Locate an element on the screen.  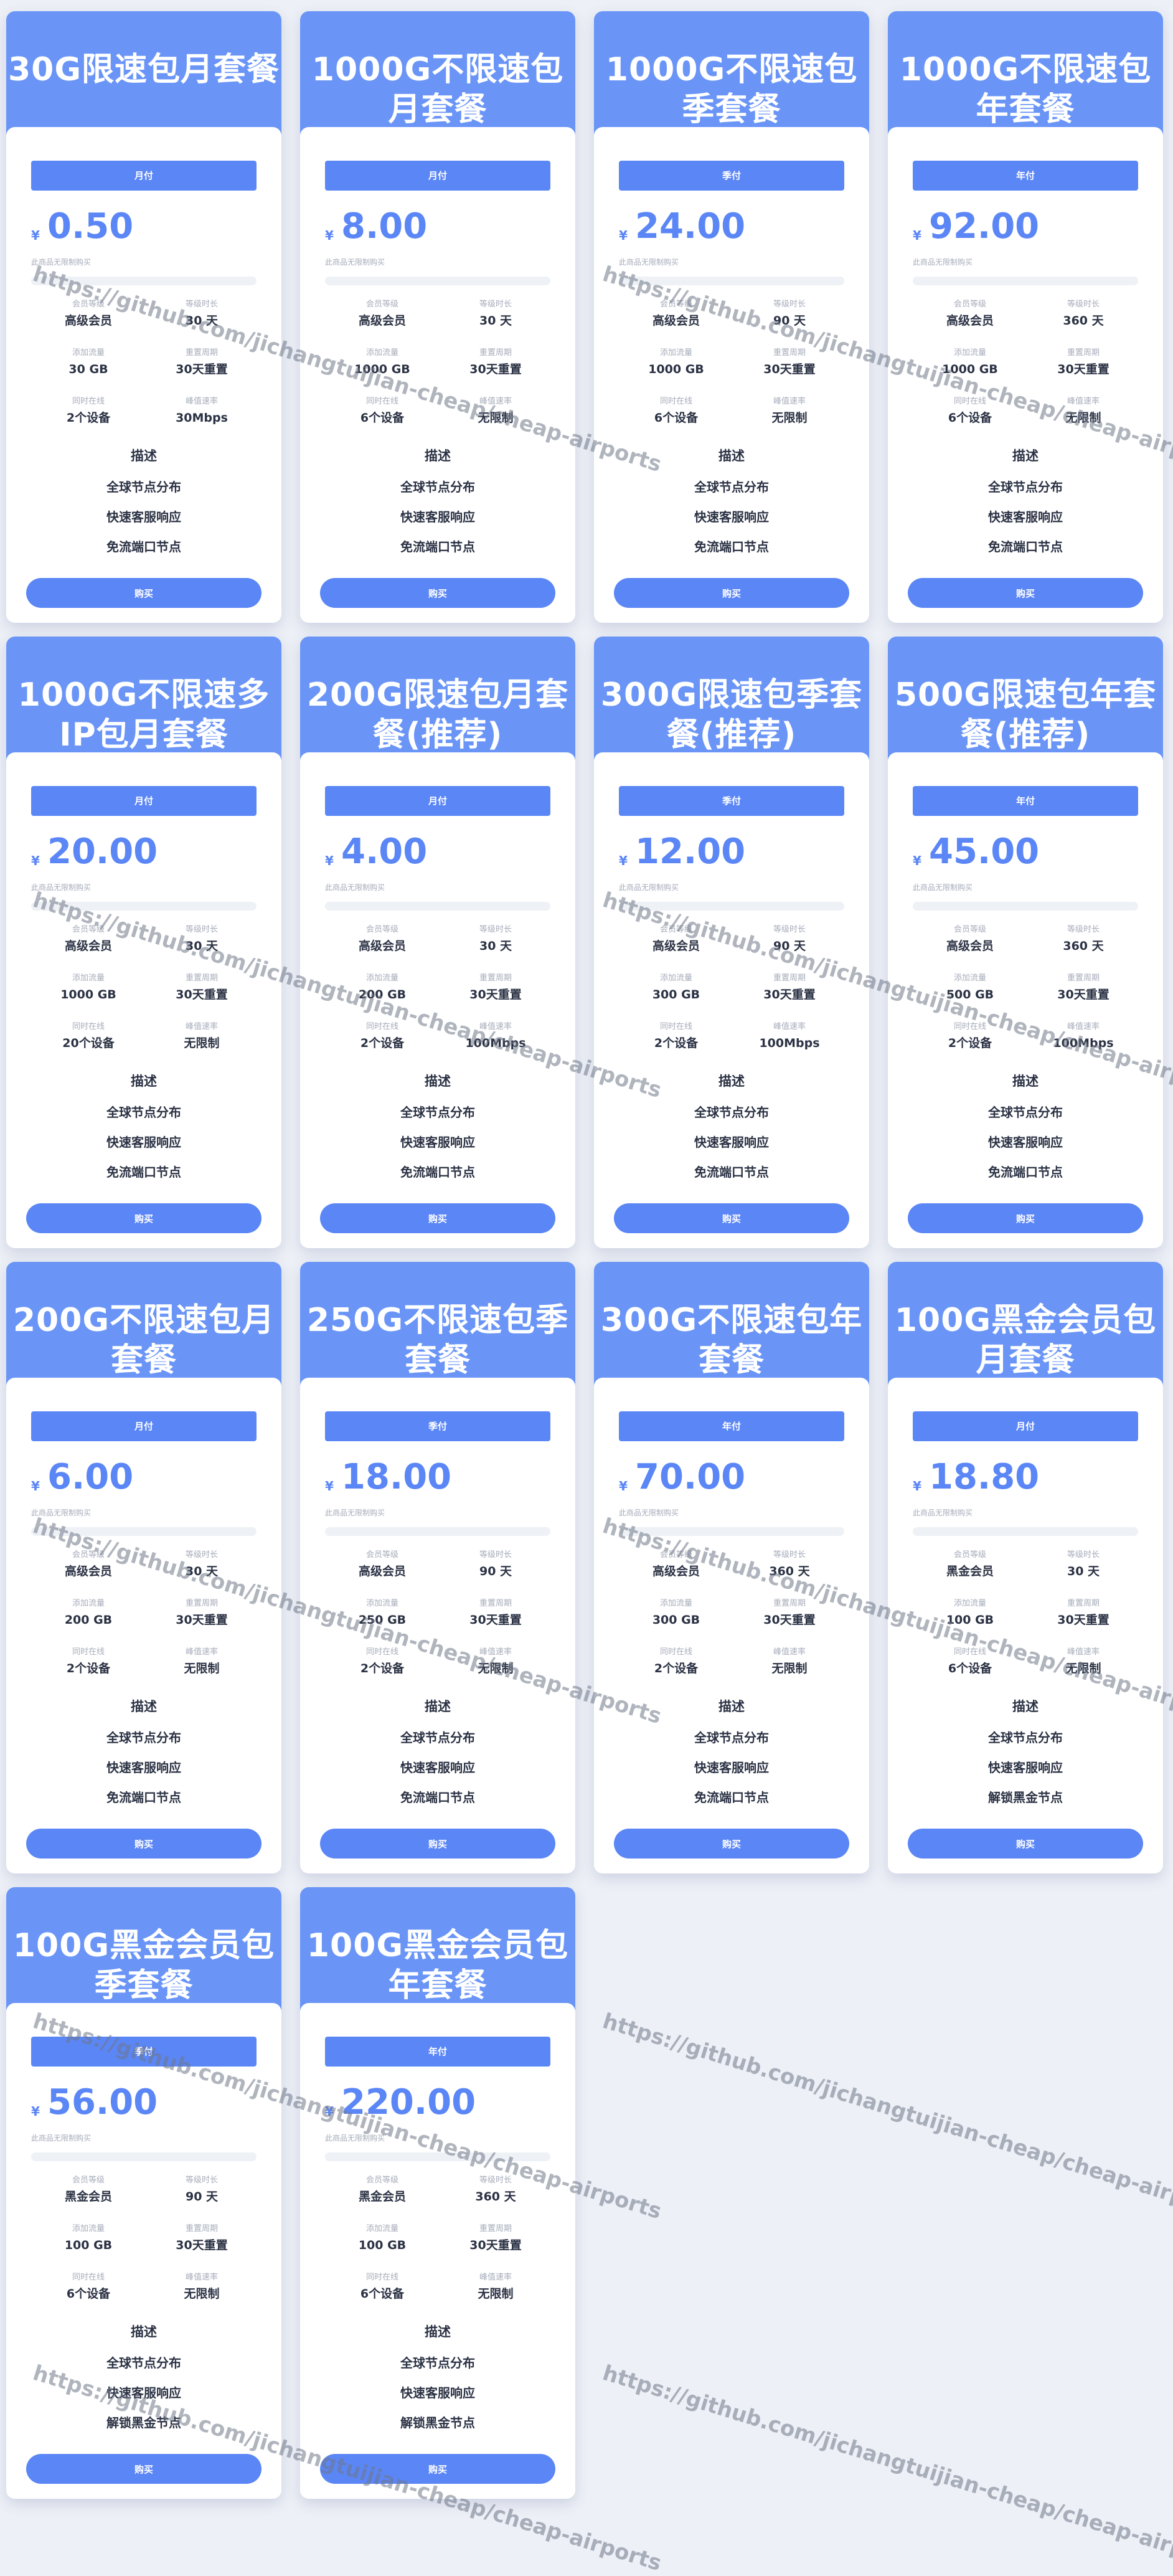
plan-title: 100G黑金会员包月套餐 is located at coordinates (1026, 1340).